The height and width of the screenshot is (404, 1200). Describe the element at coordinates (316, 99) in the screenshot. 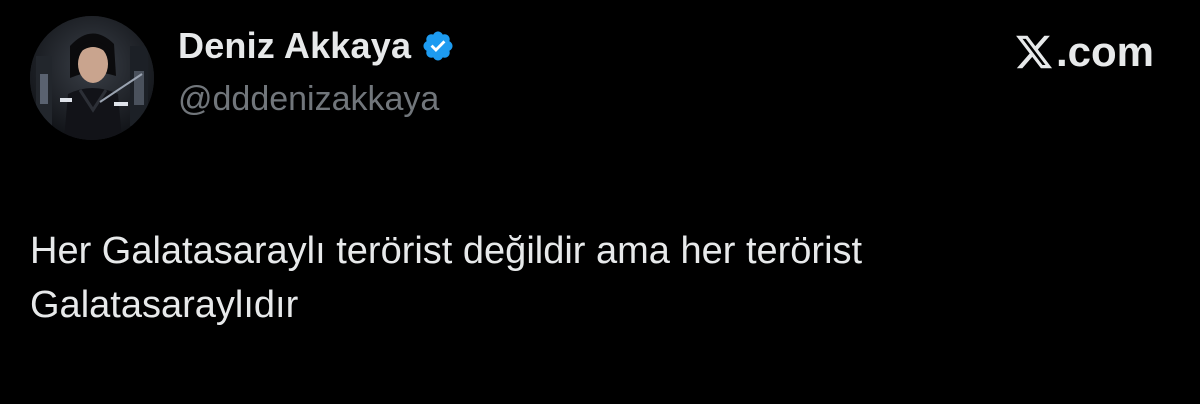

I see `user-handle: @dddenizakkaya` at that location.